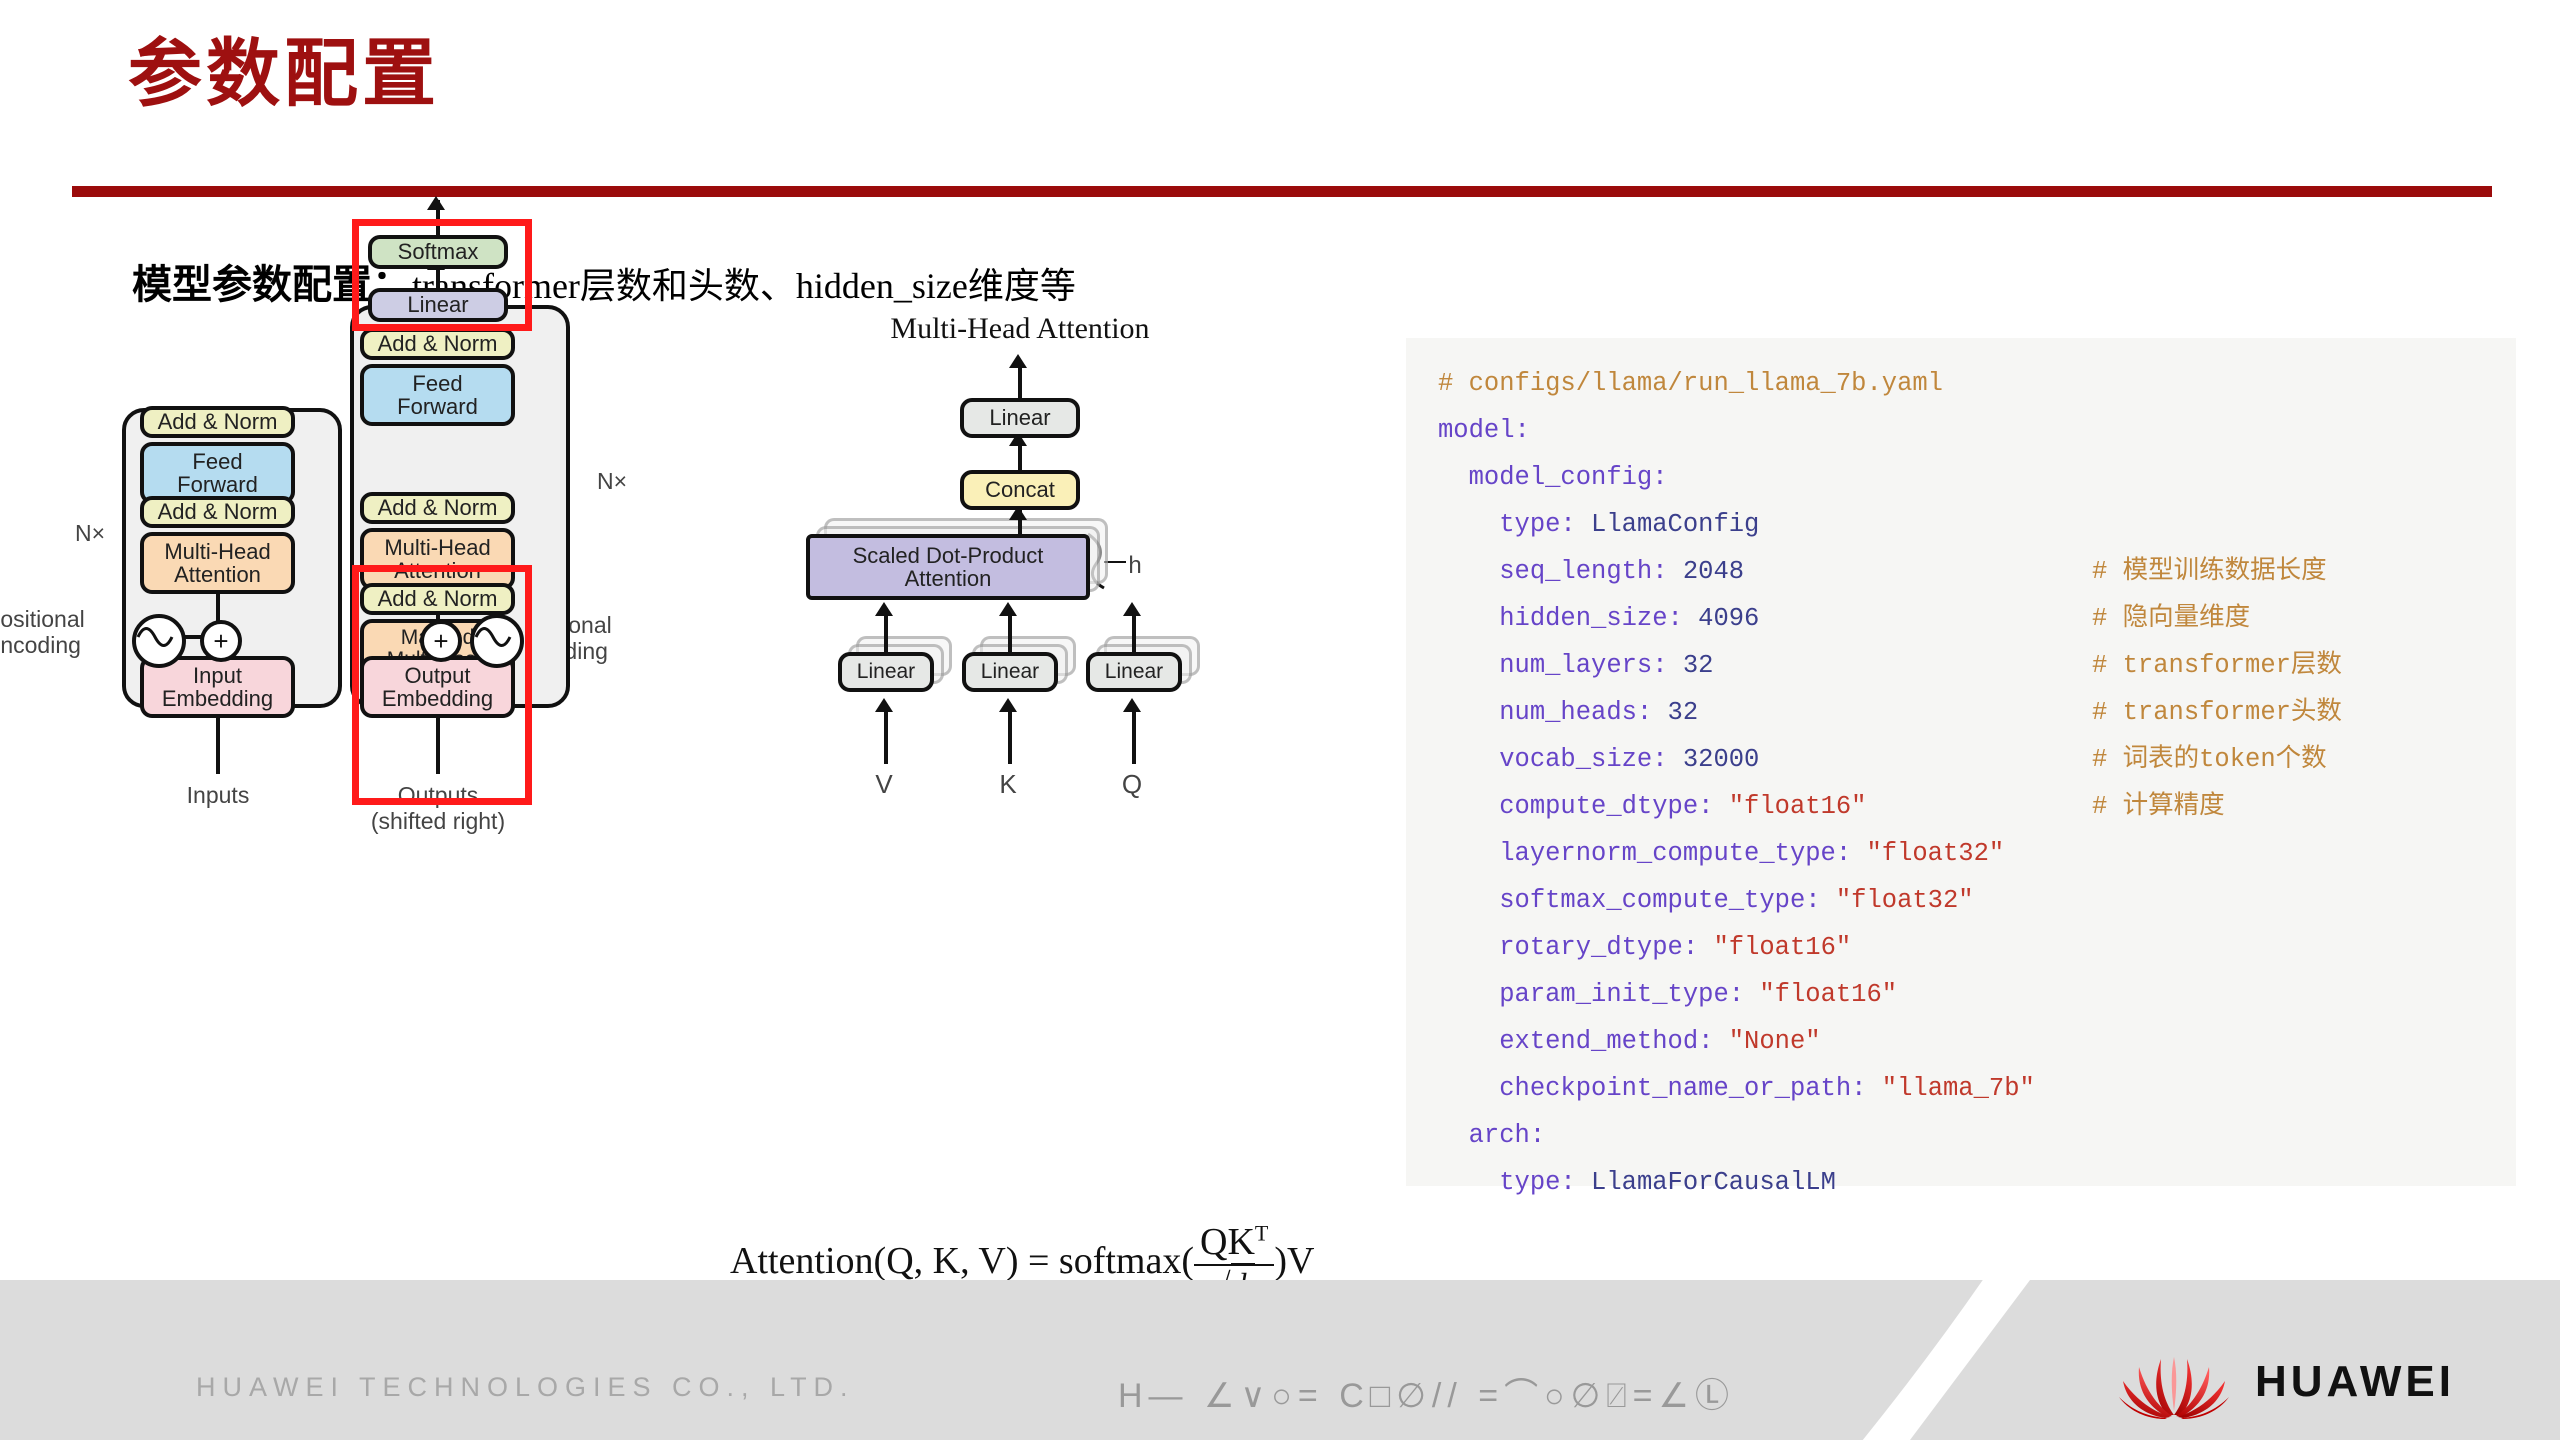 This screenshot has width=2560, height=1440. Describe the element at coordinates (1961, 430) in the screenshot. I see `code-line: model:` at that location.